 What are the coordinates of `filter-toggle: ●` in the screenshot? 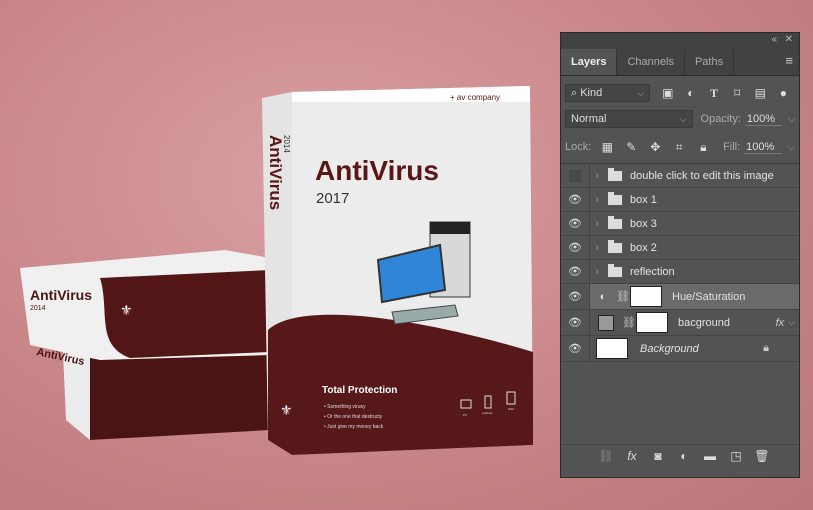 It's located at (783, 93).